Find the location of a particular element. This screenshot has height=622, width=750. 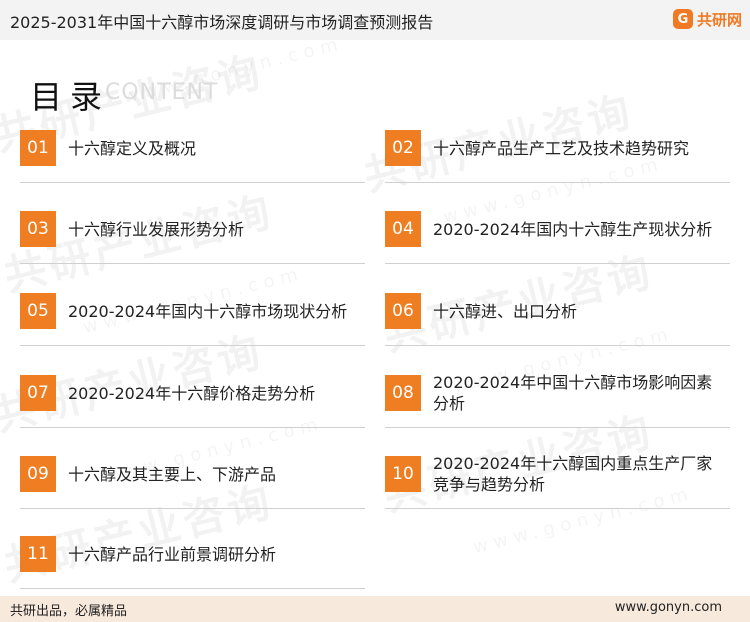

header-bar: 2025-2031年中国十六醇市场深度调研与市场调查预测报告 G 共研网 is located at coordinates (375, 20).